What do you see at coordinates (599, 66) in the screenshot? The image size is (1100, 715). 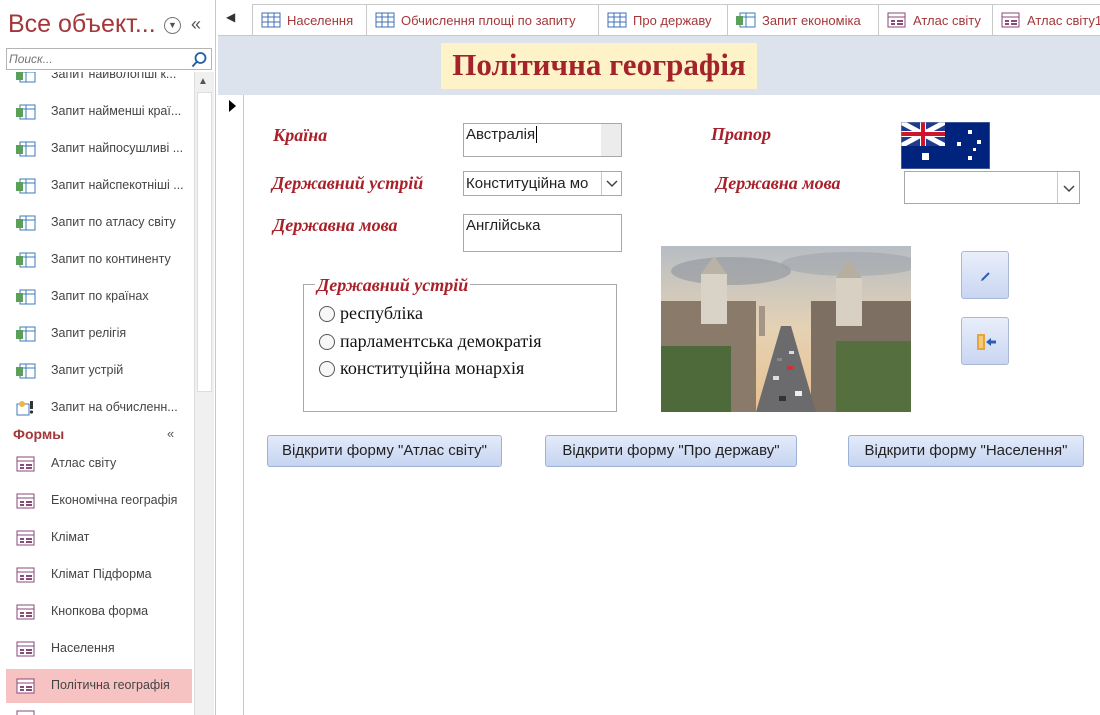 I see `form-title: Політична географія` at bounding box center [599, 66].